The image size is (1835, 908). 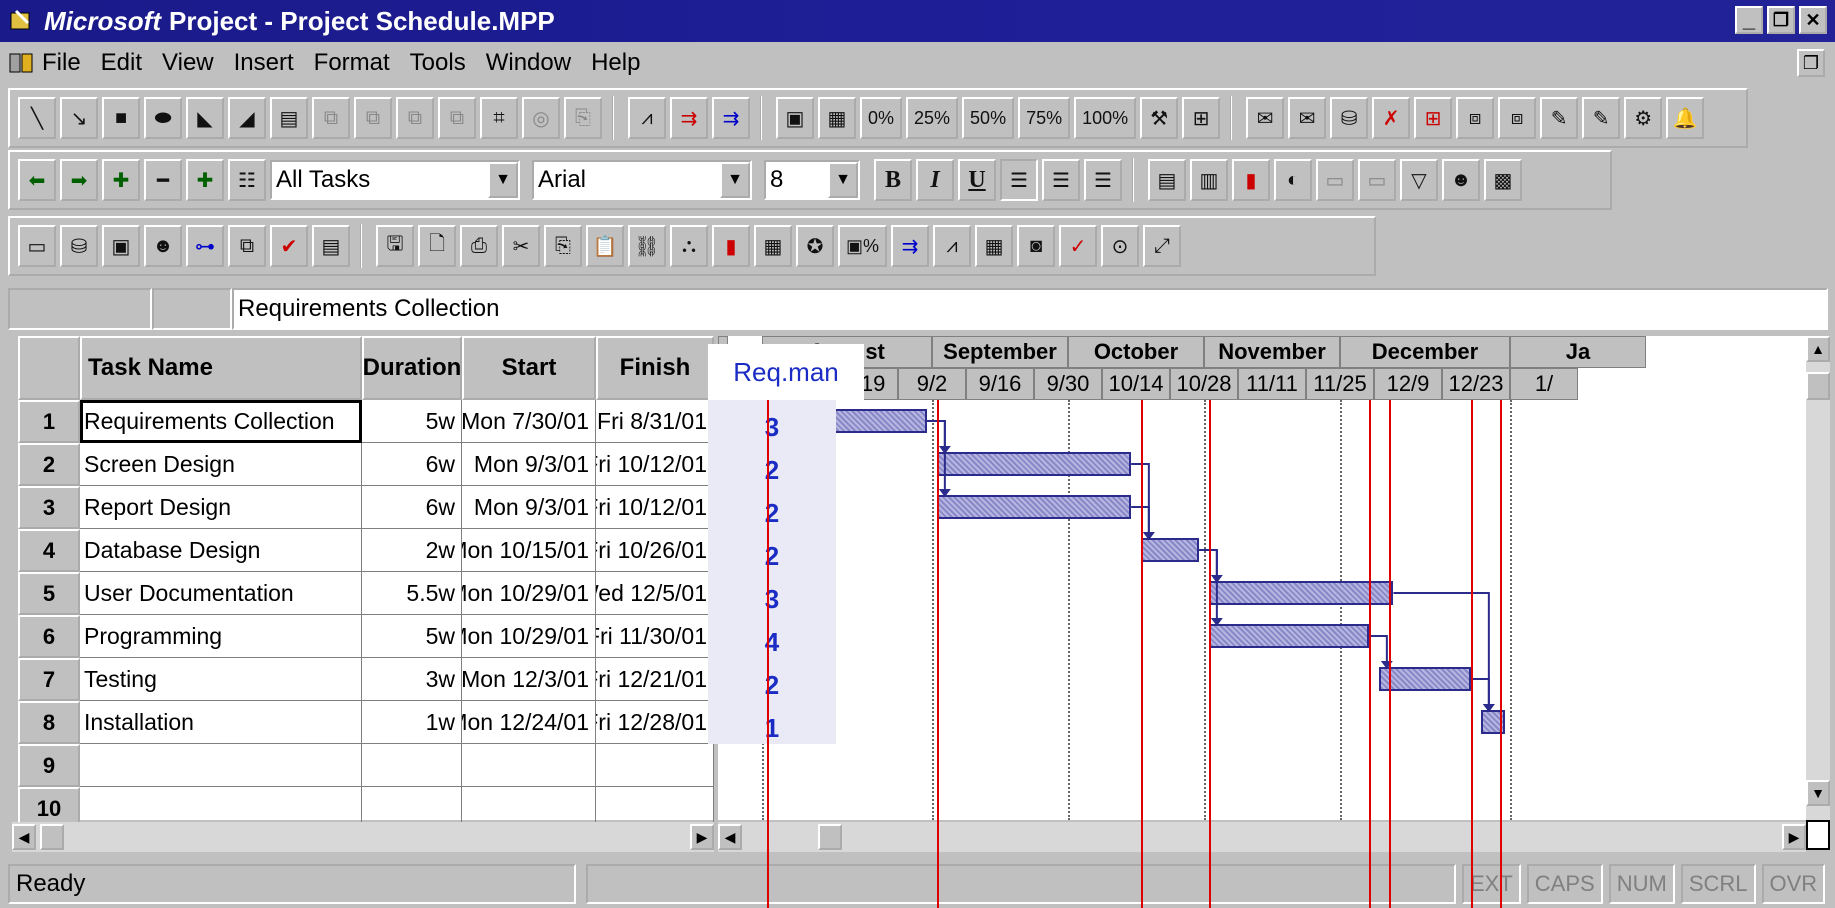 What do you see at coordinates (528, 63) in the screenshot?
I see `menu-window: Window` at bounding box center [528, 63].